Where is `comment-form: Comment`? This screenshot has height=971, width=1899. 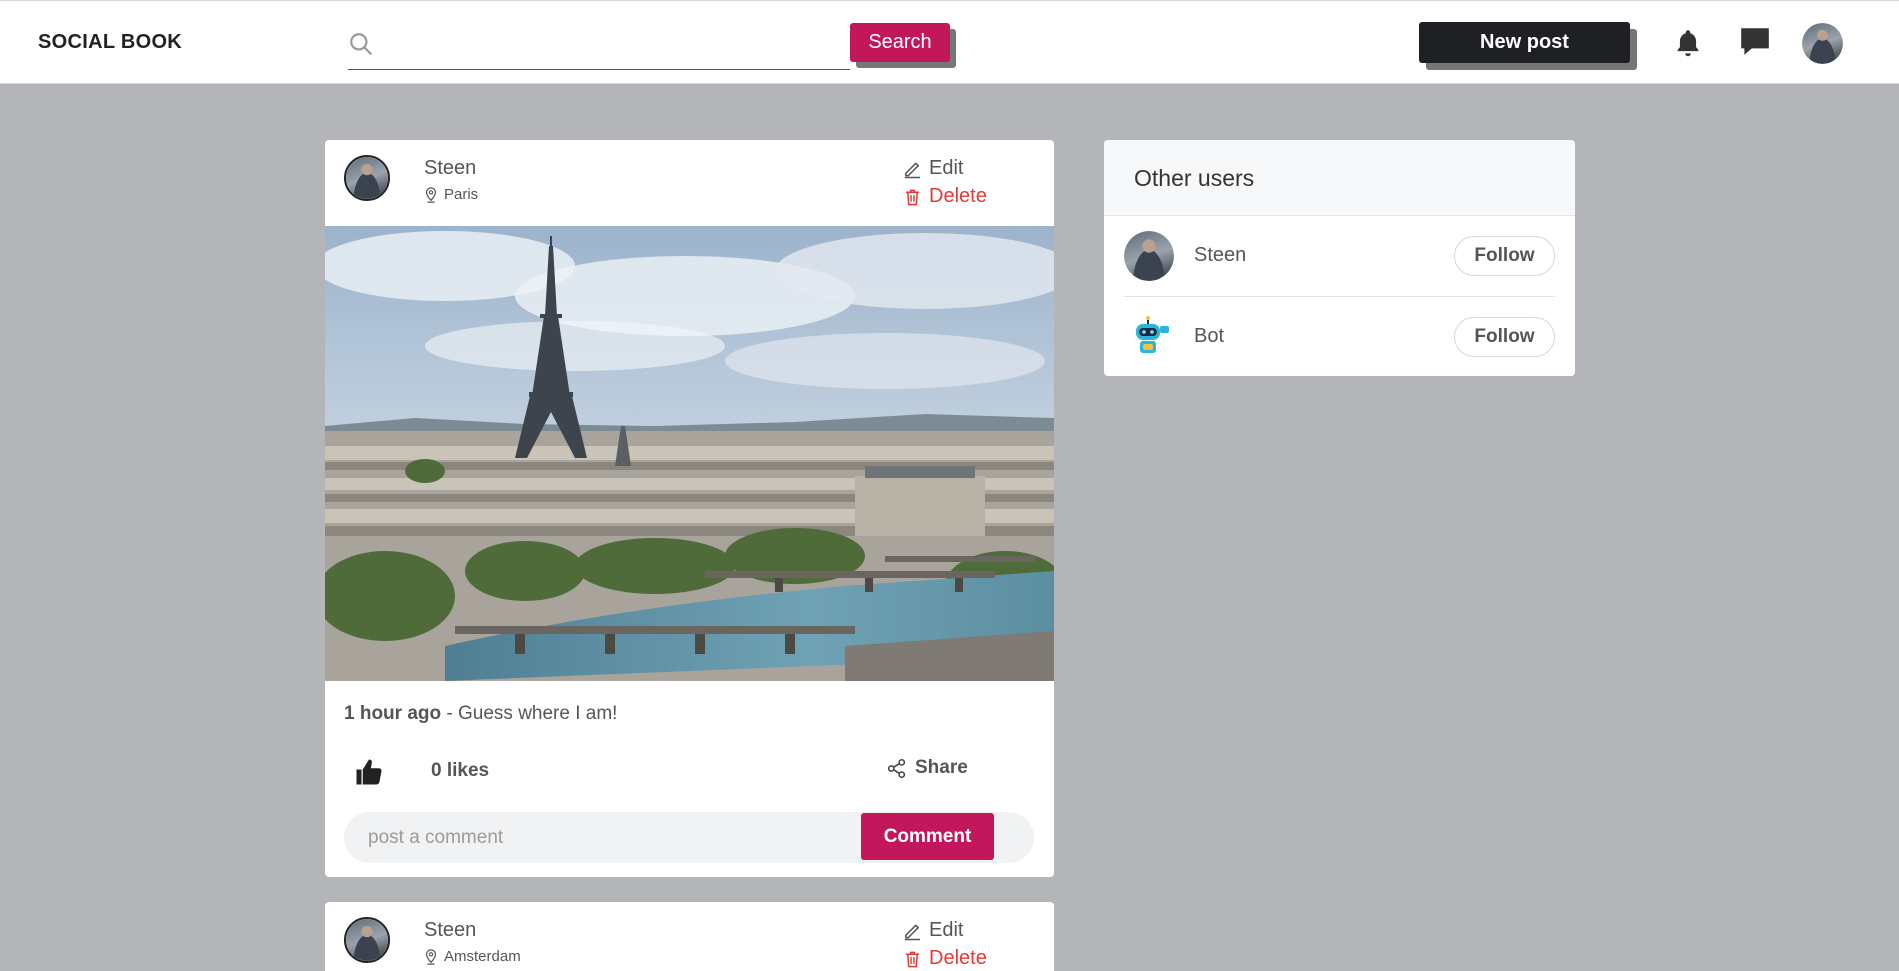 comment-form: Comment is located at coordinates (689, 837).